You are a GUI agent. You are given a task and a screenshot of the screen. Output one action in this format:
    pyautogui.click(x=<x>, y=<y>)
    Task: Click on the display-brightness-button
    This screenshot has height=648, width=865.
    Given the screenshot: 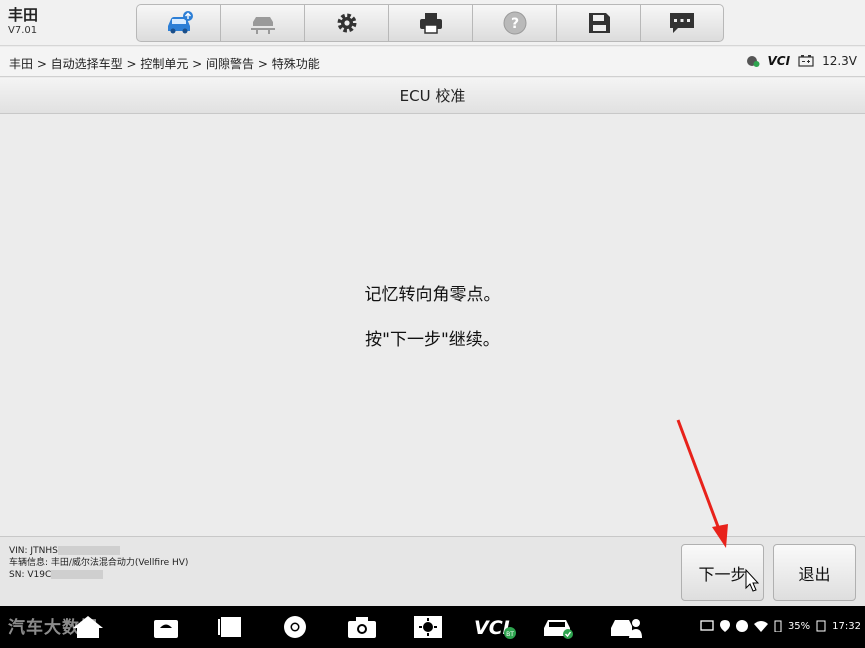 What is the action you would take?
    pyautogui.click(x=428, y=627)
    